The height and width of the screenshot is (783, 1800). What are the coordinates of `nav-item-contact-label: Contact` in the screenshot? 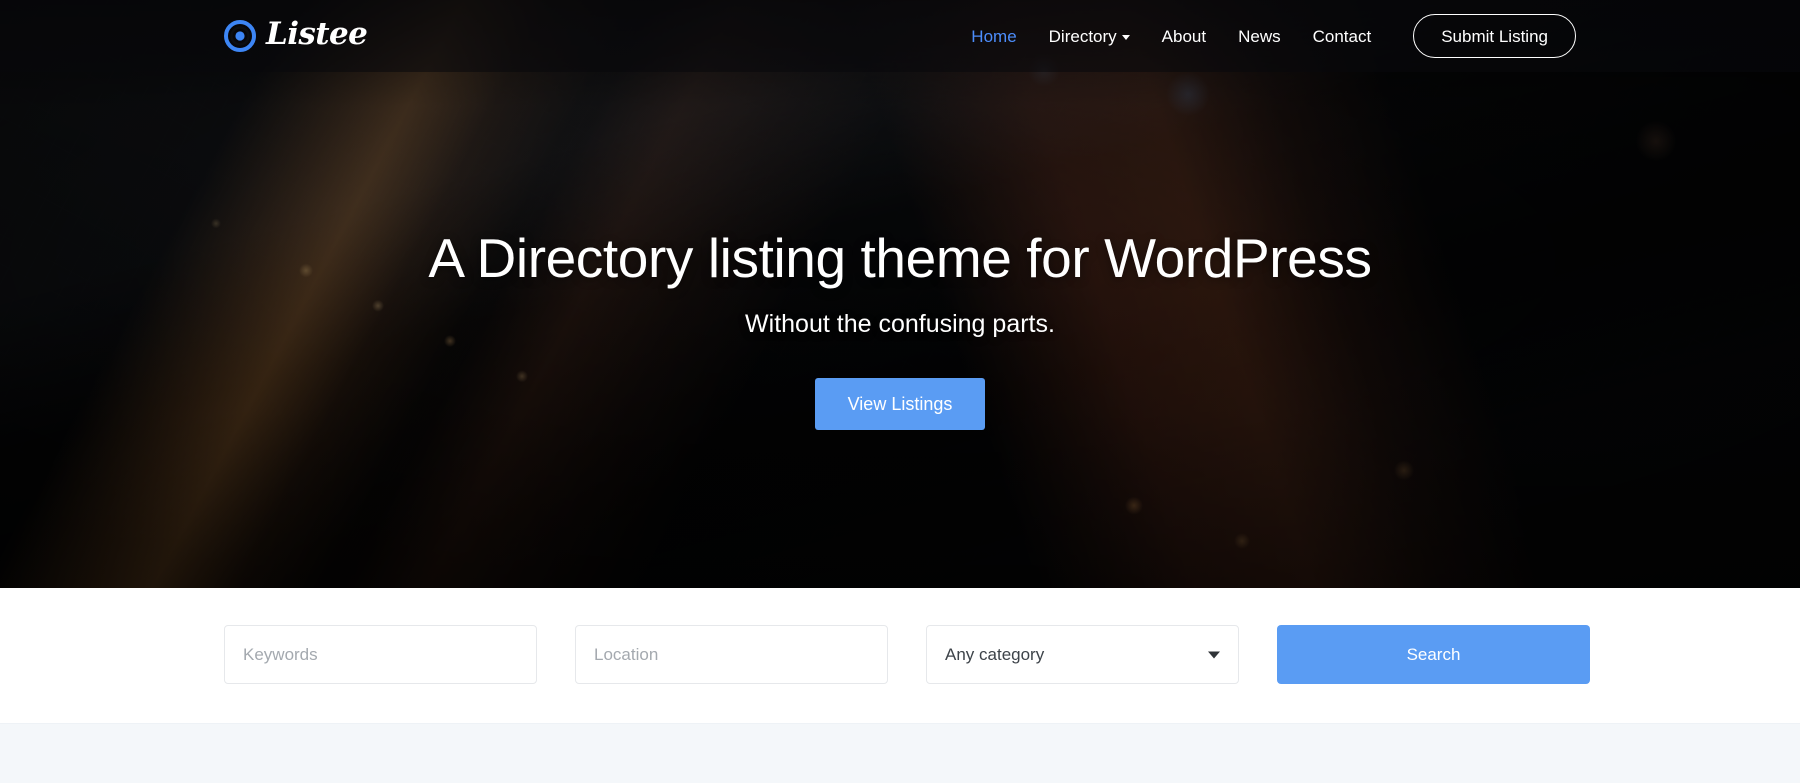 It's located at (1342, 36).